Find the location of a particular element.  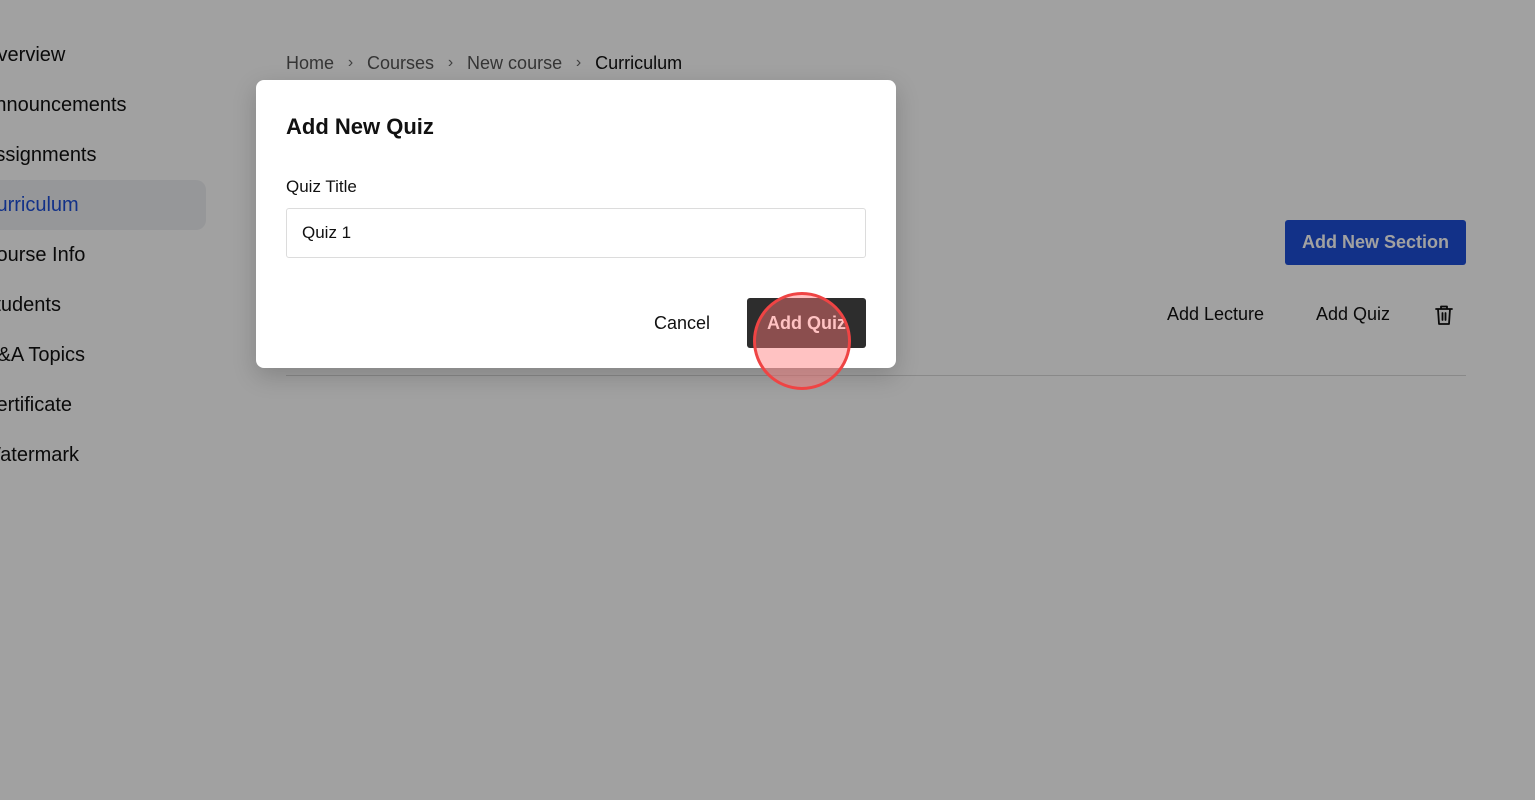

dialog-title: Add New Quiz is located at coordinates (360, 126).